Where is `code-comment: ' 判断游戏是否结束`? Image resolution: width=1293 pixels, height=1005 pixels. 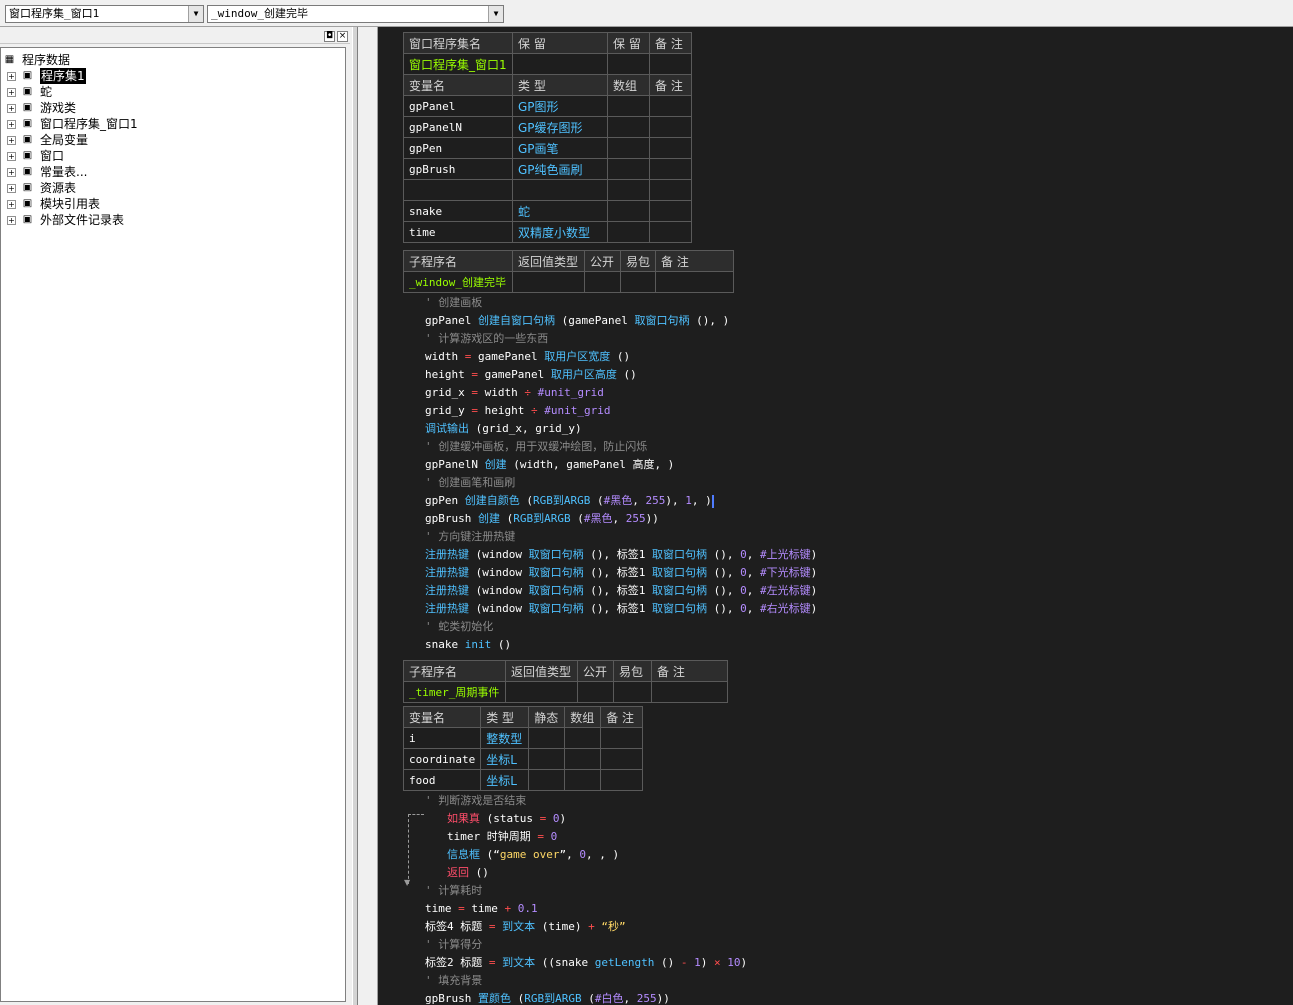
code-comment: ' 判断游戏是否结束 is located at coordinates (475, 801).